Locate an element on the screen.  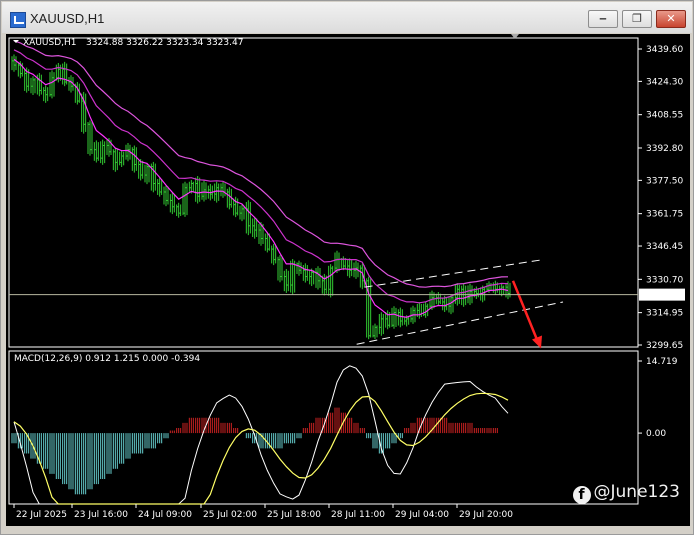
time-tick-label: 24 Jul 09:00 is located at coordinates (165, 515).